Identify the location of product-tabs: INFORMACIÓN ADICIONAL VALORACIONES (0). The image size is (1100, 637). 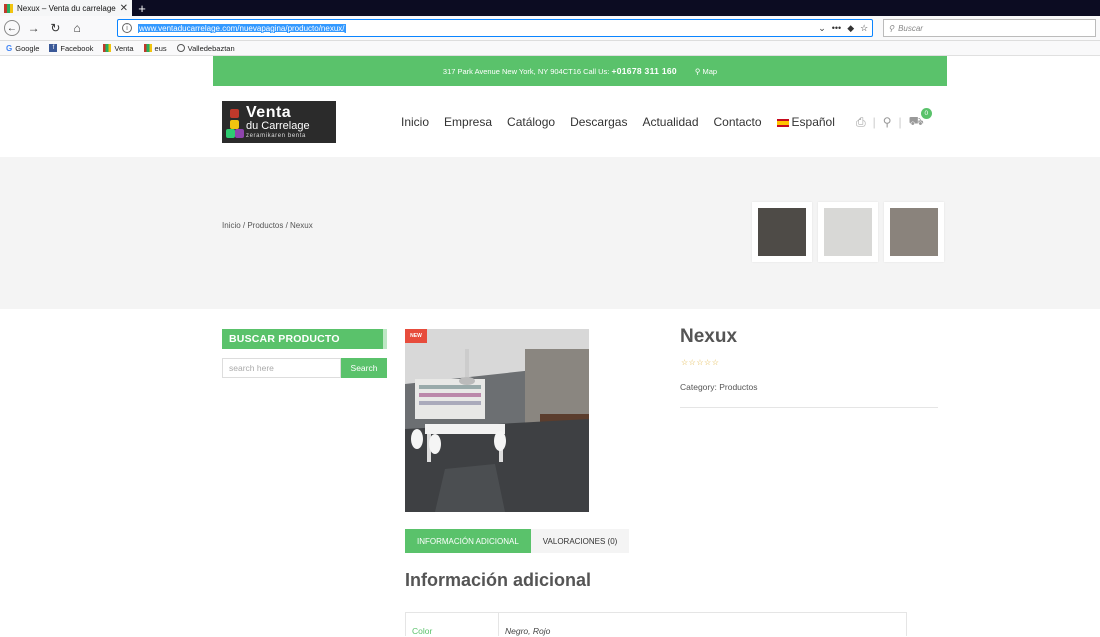
(517, 541).